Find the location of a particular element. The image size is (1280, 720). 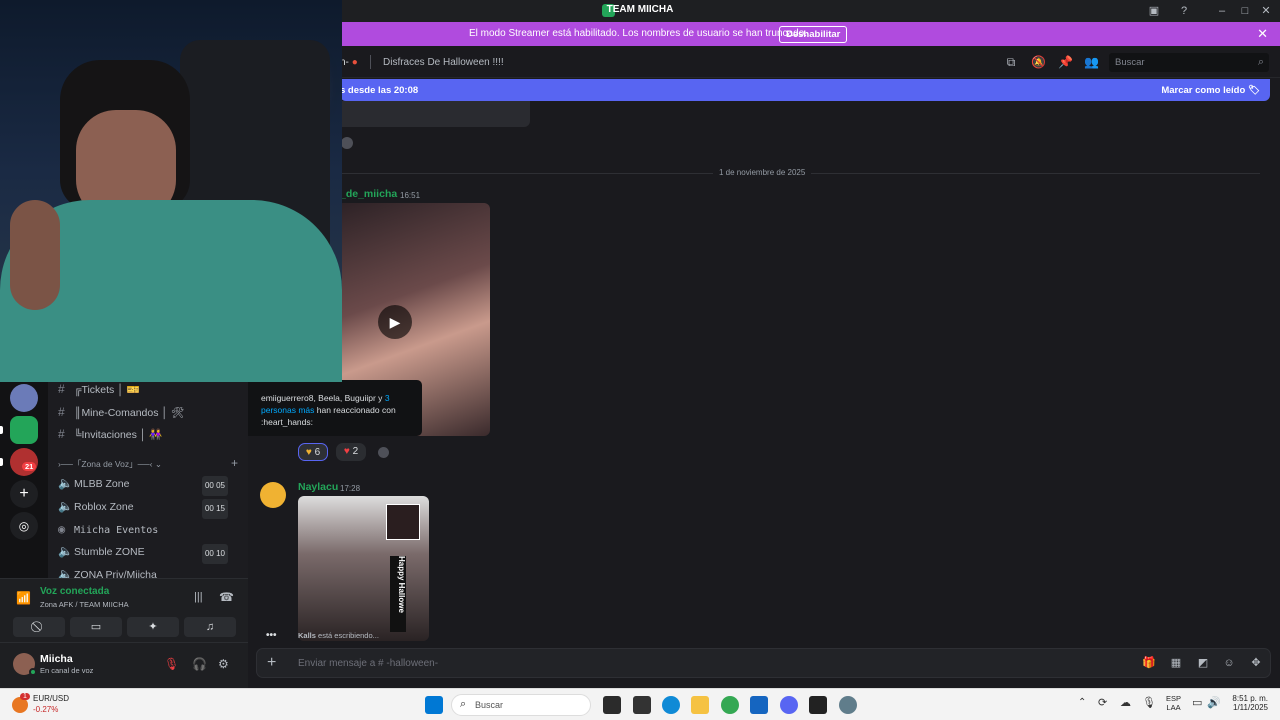

add-channel-icon: + is located at coordinates (234, 463).